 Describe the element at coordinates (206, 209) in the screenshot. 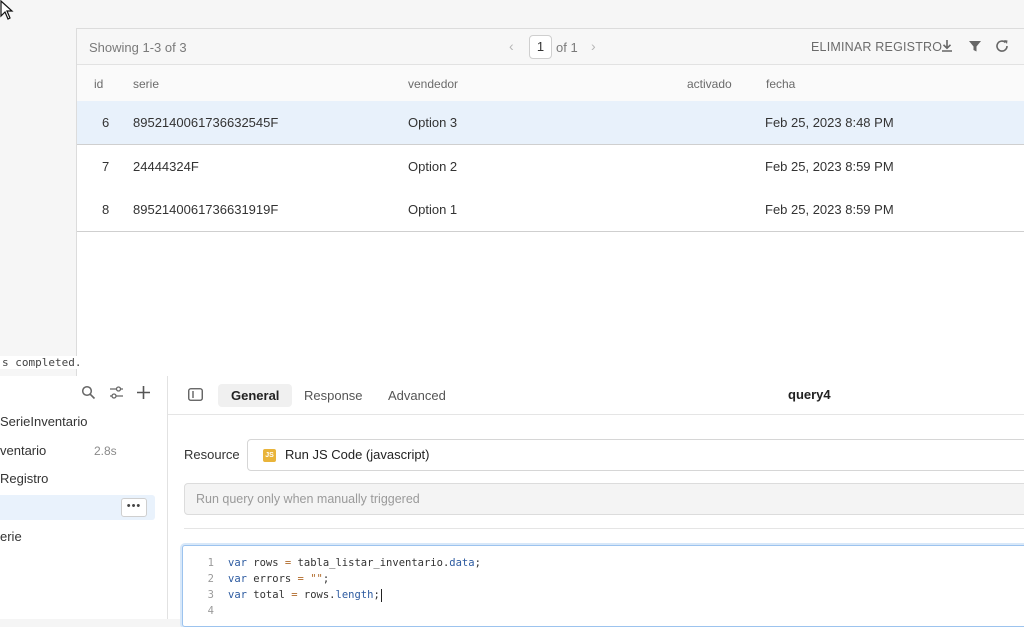

I see `cell-serie: 8952140061736631919F` at that location.